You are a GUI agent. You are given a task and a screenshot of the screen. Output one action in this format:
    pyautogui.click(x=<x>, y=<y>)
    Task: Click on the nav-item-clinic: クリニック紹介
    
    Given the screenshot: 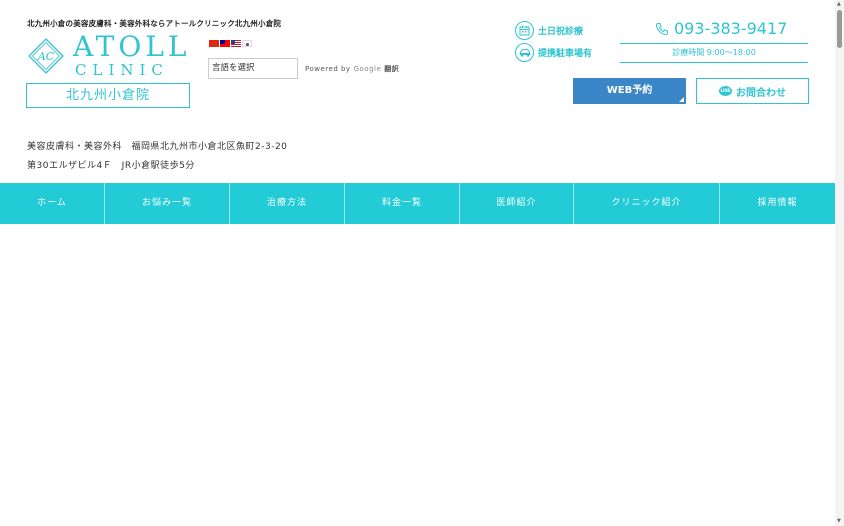 What is the action you would take?
    pyautogui.click(x=647, y=203)
    